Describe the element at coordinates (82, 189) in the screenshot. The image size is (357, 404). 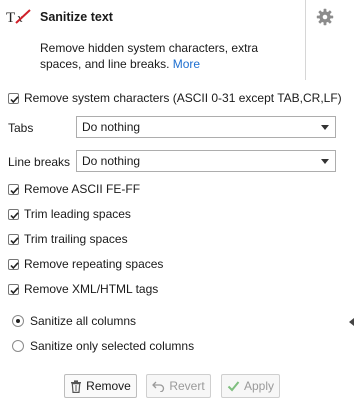
I see `remove-fe-ff-label: Remove ASCII FE-FF` at that location.